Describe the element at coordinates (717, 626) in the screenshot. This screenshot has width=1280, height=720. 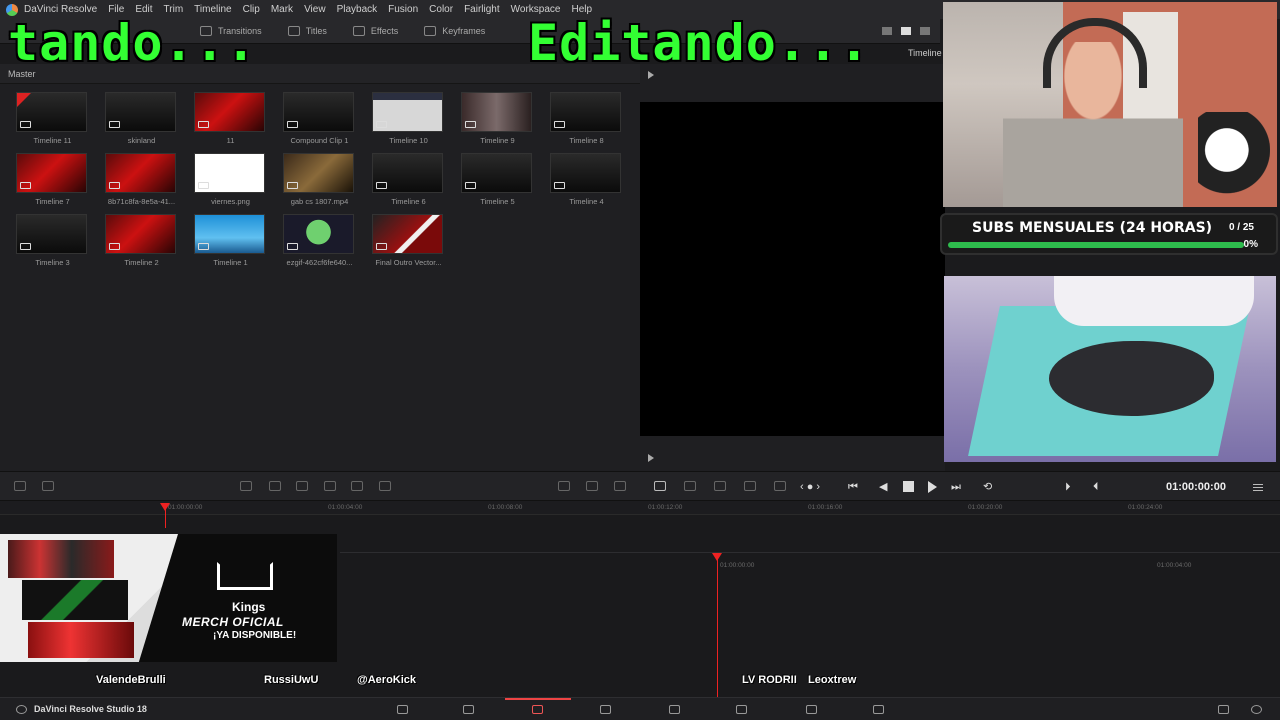
I see `lower-playhead` at that location.